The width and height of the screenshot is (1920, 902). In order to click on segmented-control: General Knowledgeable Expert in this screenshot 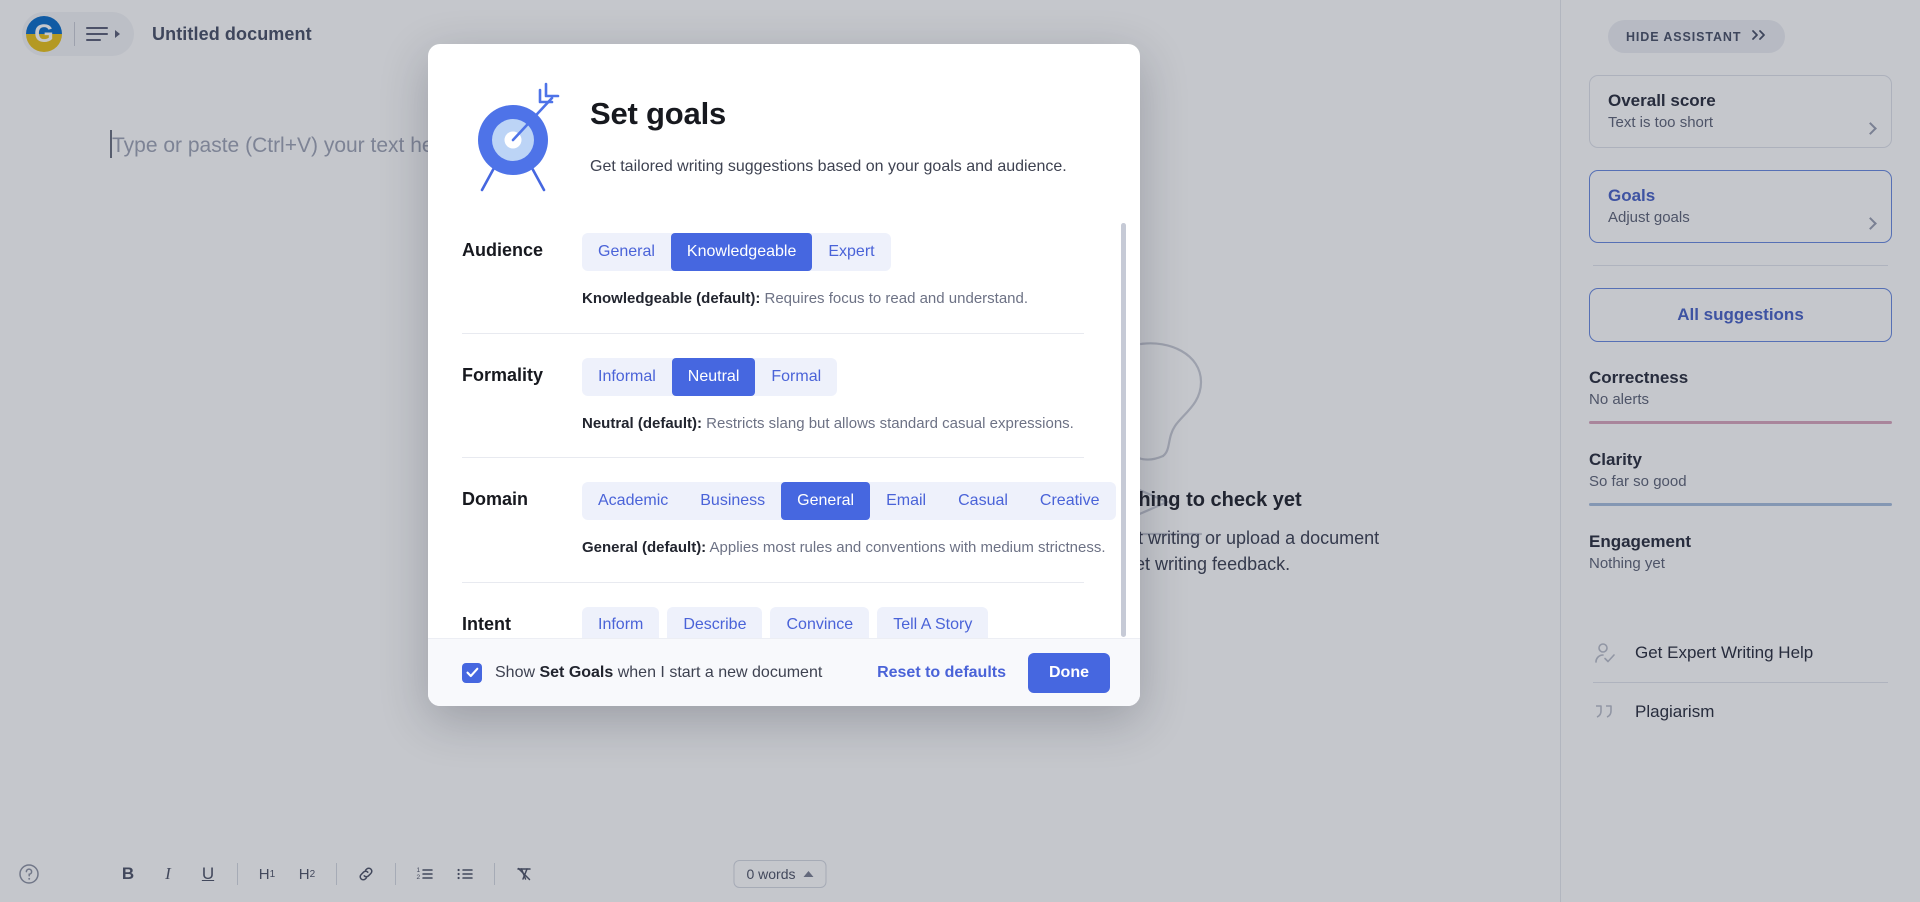, I will do `click(736, 252)`.